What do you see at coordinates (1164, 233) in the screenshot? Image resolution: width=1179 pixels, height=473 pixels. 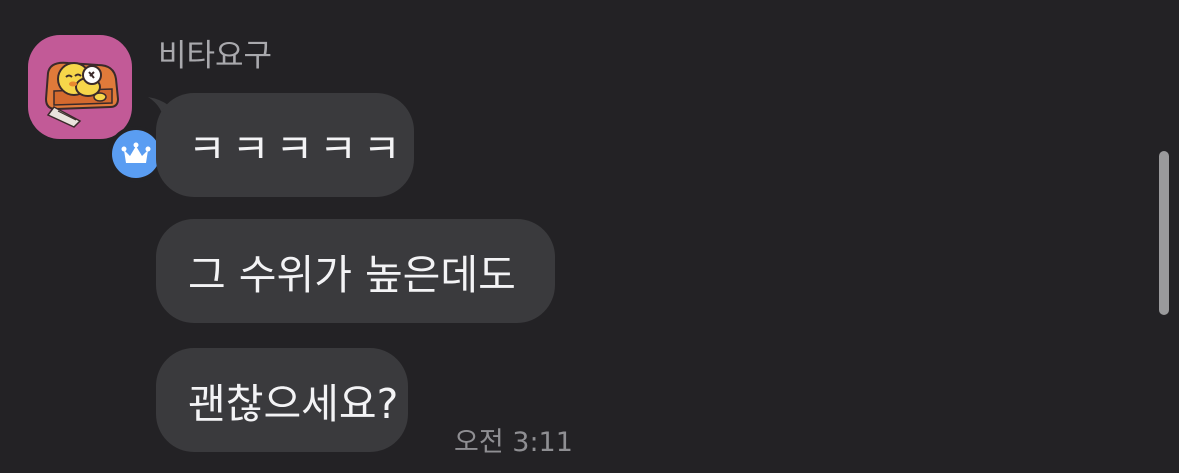 I see `scrollbar` at bounding box center [1164, 233].